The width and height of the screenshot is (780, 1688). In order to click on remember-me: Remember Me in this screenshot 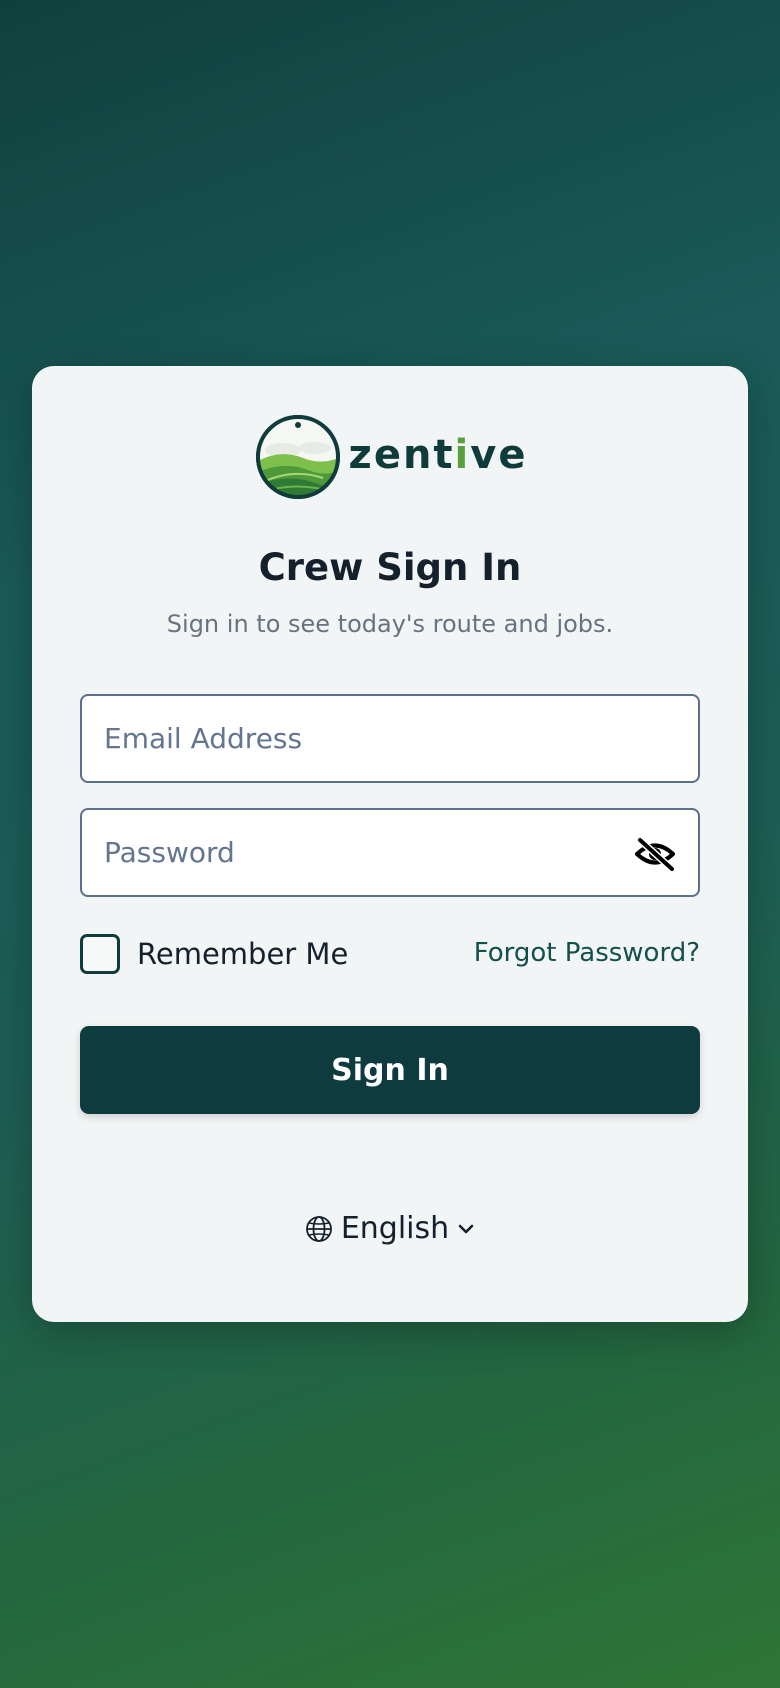, I will do `click(214, 954)`.